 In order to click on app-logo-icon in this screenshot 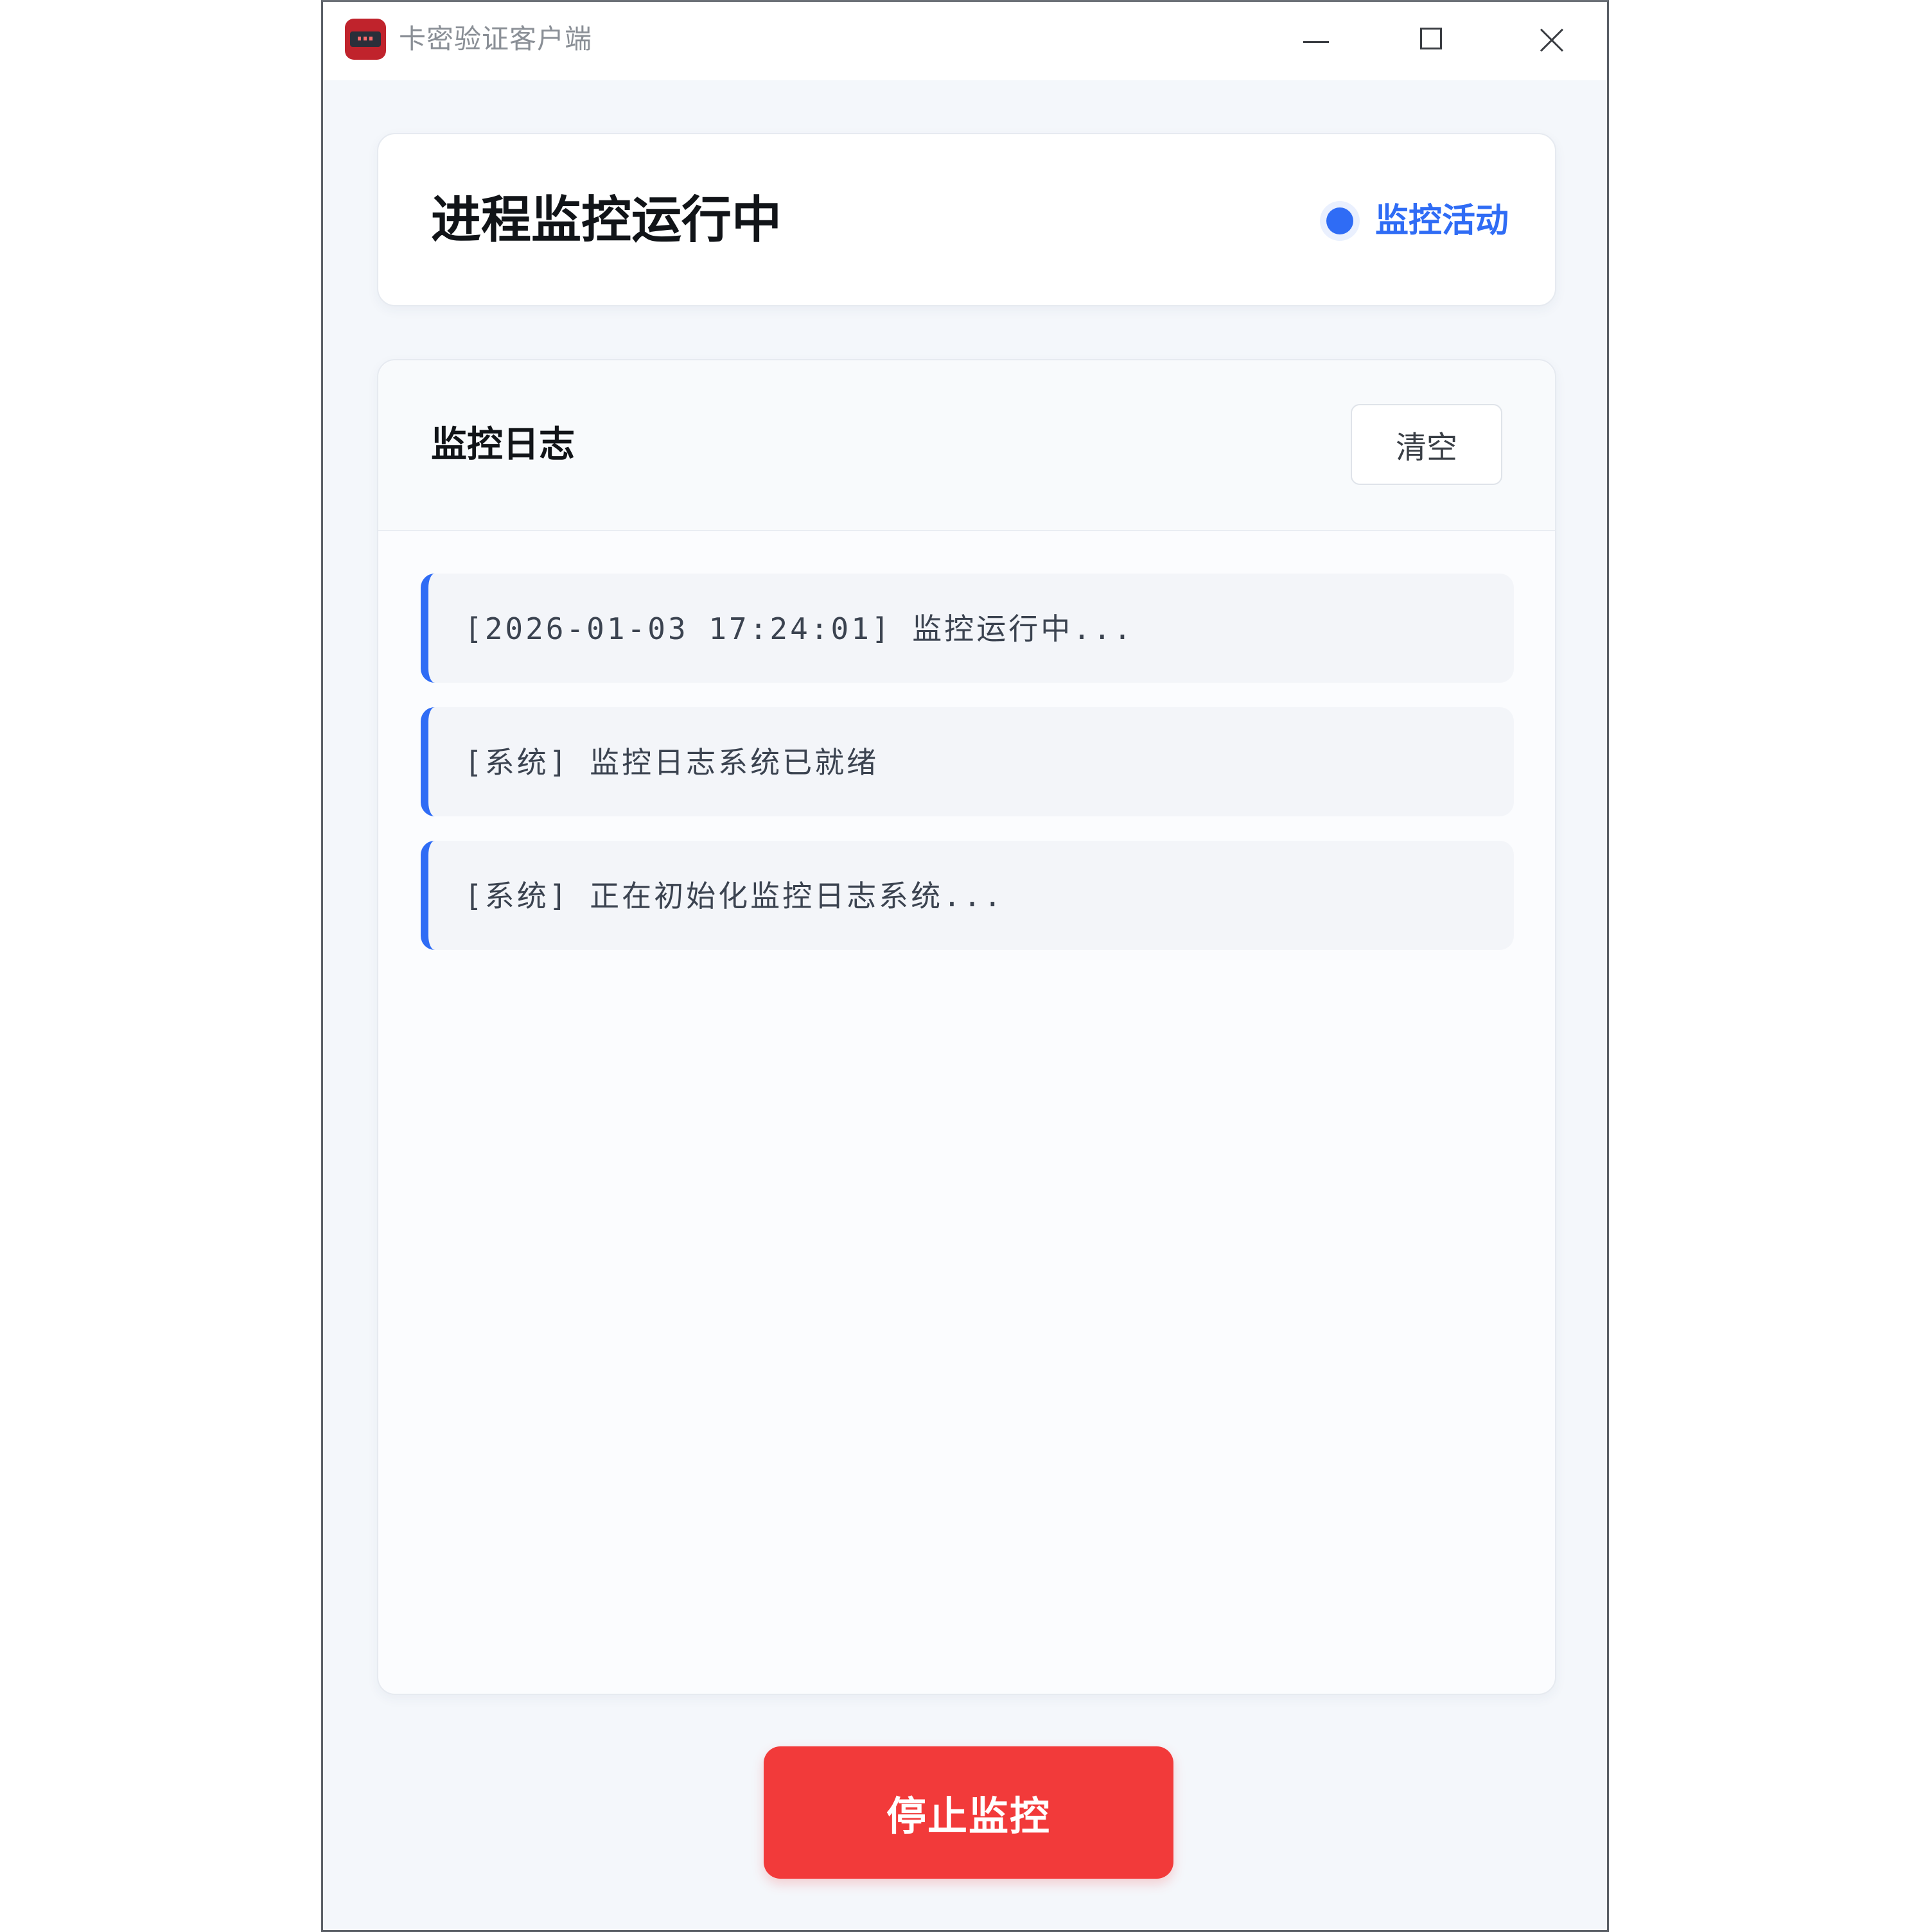, I will do `click(365, 39)`.